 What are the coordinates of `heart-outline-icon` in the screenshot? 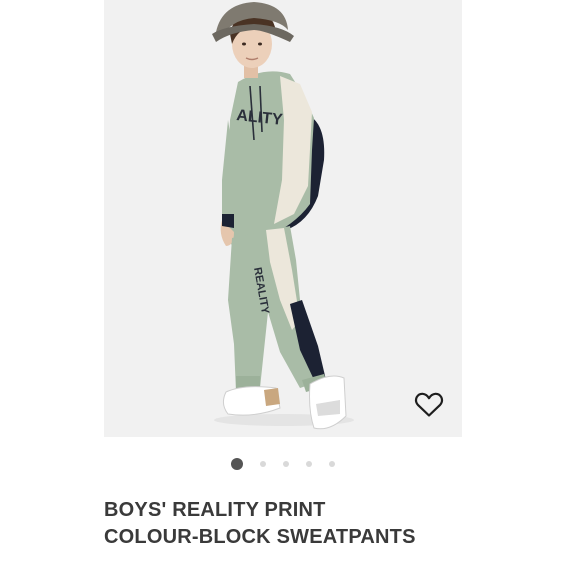 It's located at (429, 404).